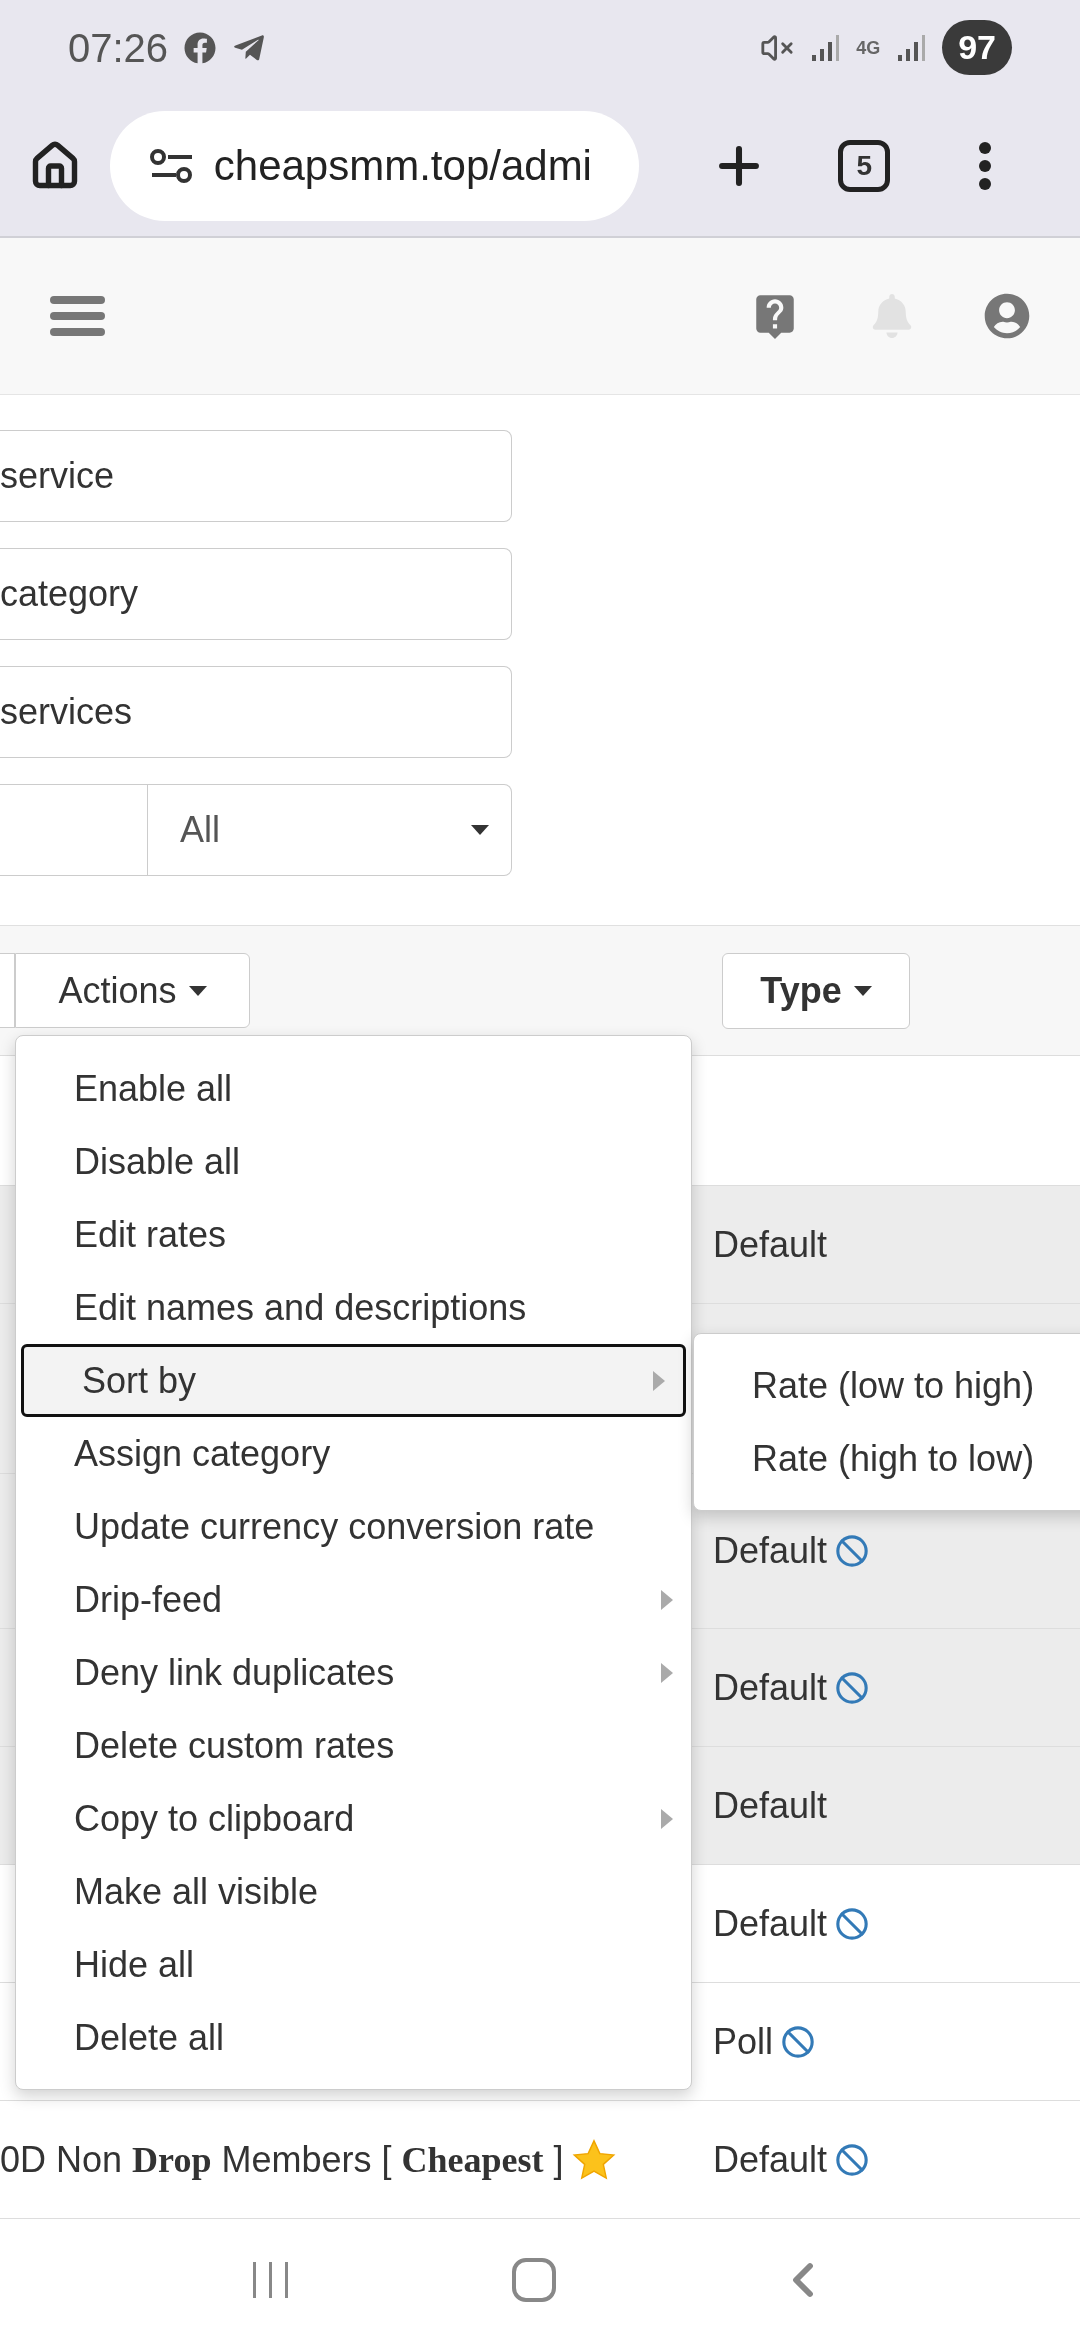 The image size is (1080, 2340). I want to click on actions-button: Actions, so click(132, 990).